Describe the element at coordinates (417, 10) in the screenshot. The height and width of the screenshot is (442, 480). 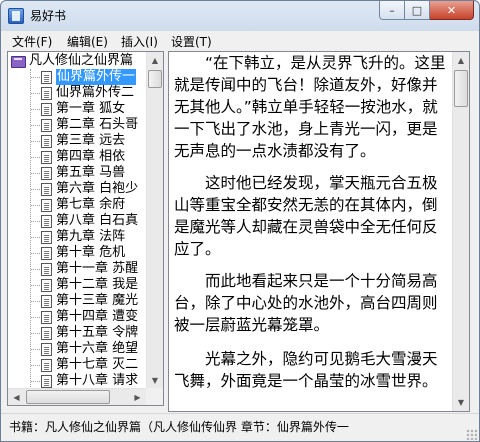
I see `maximize-button: □` at that location.